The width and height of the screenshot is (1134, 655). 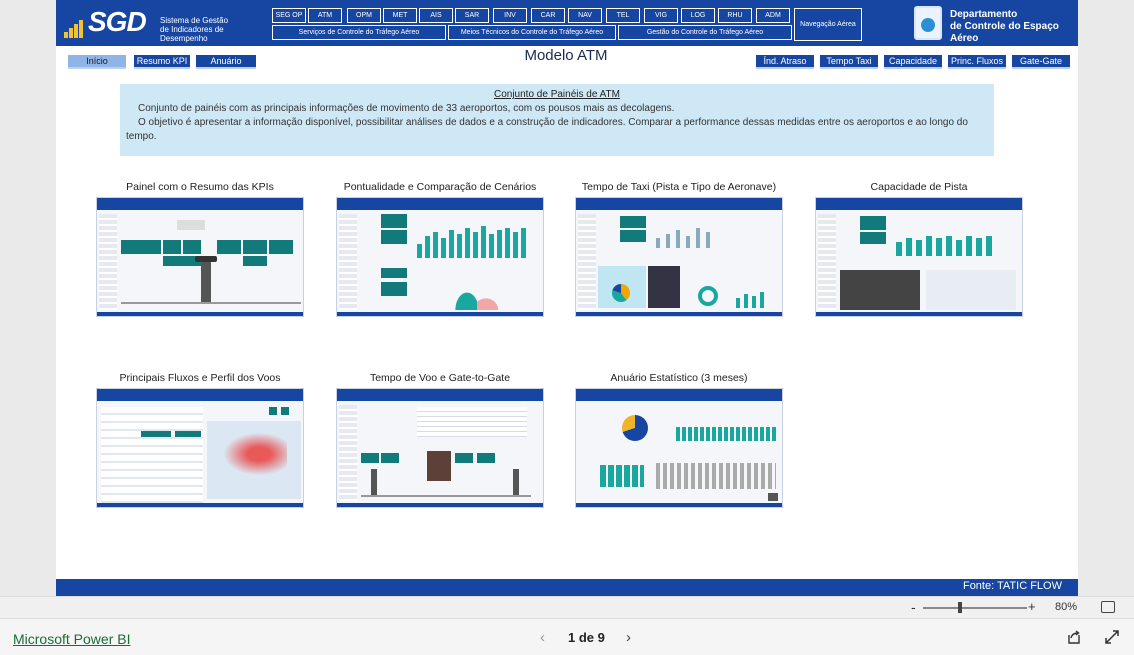 What do you see at coordinates (977, 62) in the screenshot?
I see `tab-princ-fluxos: Princ. Fluxos` at bounding box center [977, 62].